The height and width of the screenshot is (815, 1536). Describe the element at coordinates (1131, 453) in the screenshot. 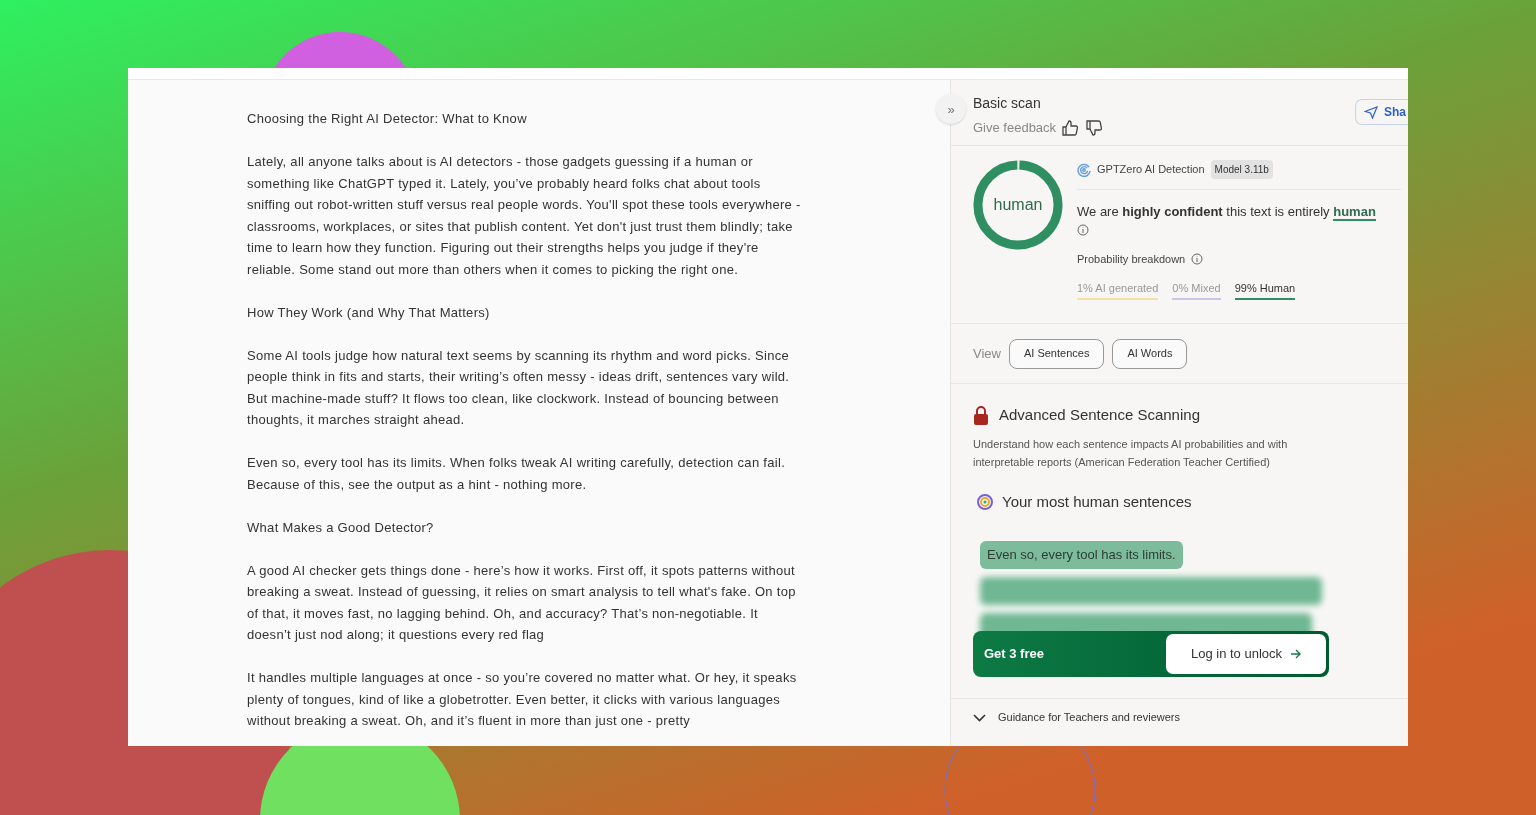

I see `section-description: Understand how each sentence impacts AI probabilities and with interpretable reports (American Federation Teacher Certified)` at that location.